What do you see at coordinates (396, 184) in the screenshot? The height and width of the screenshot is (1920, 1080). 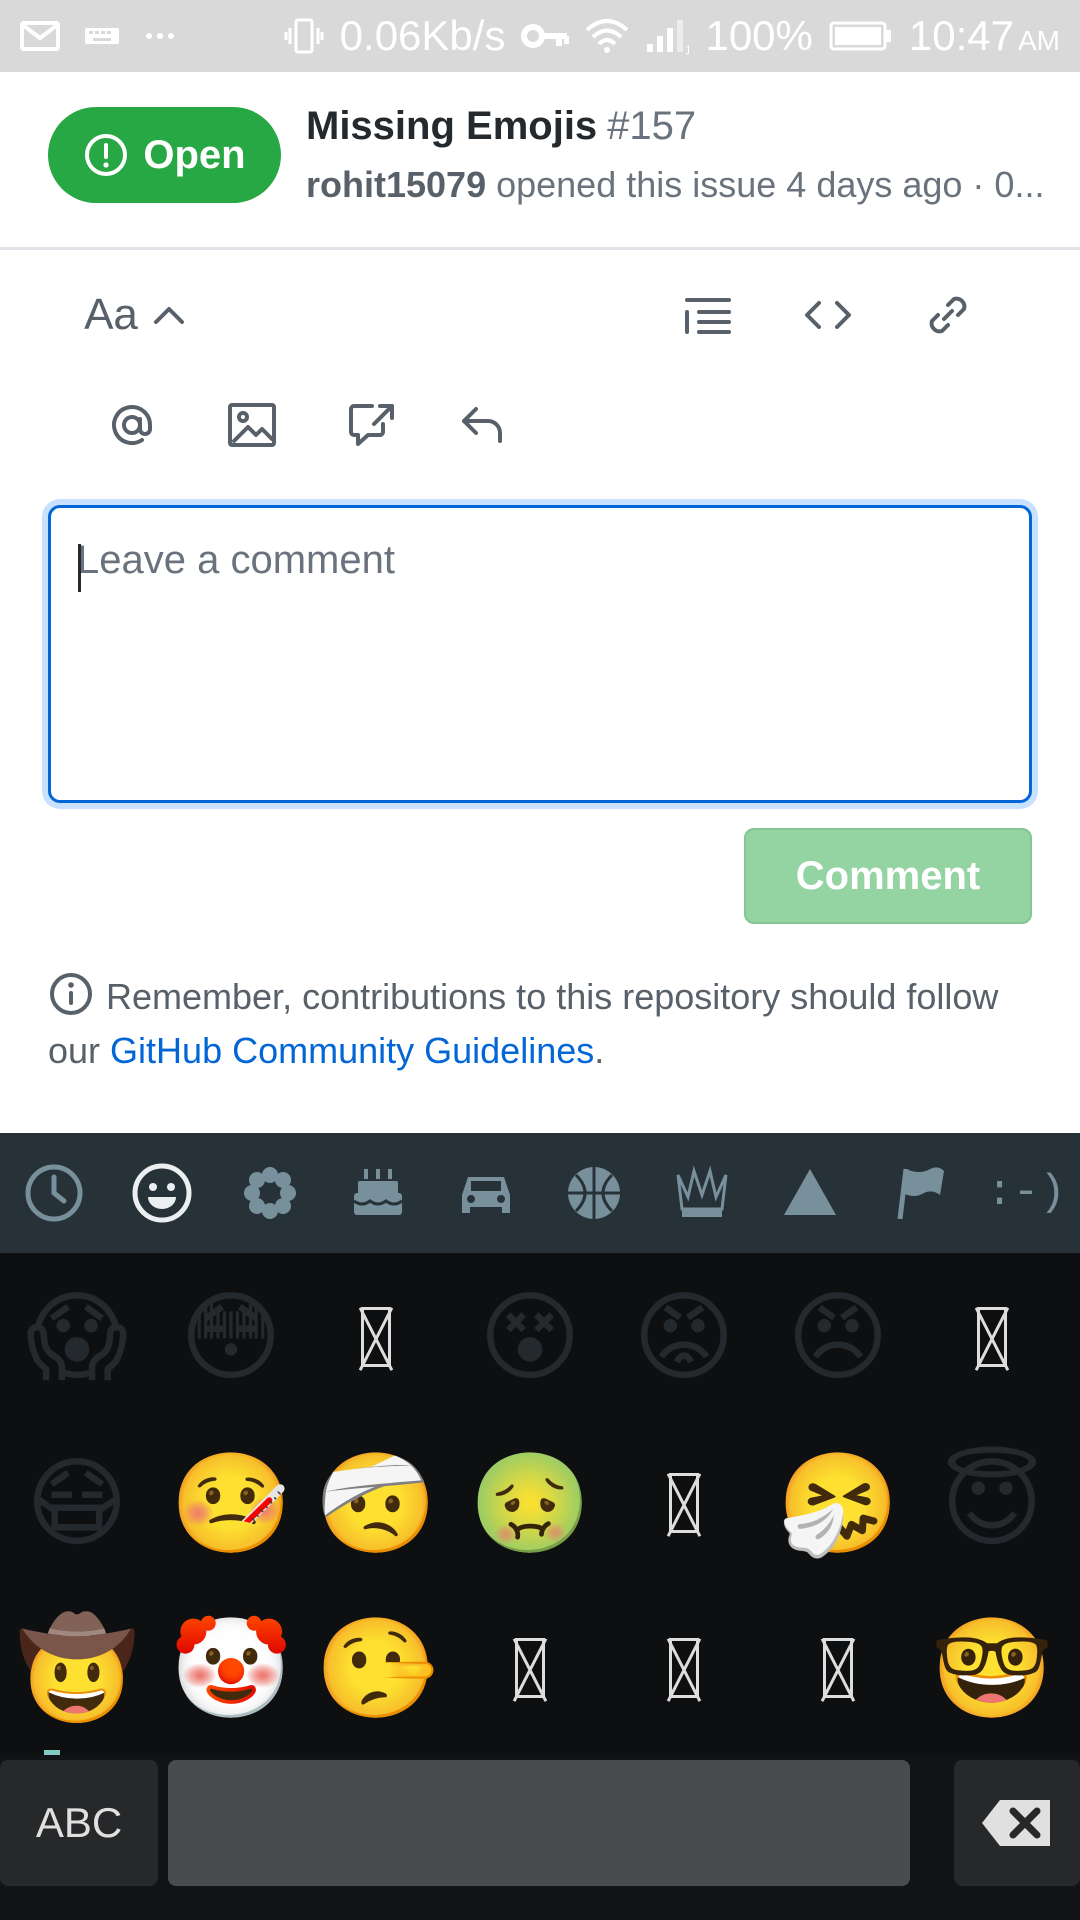 I see `issue-author: rohit15079` at bounding box center [396, 184].